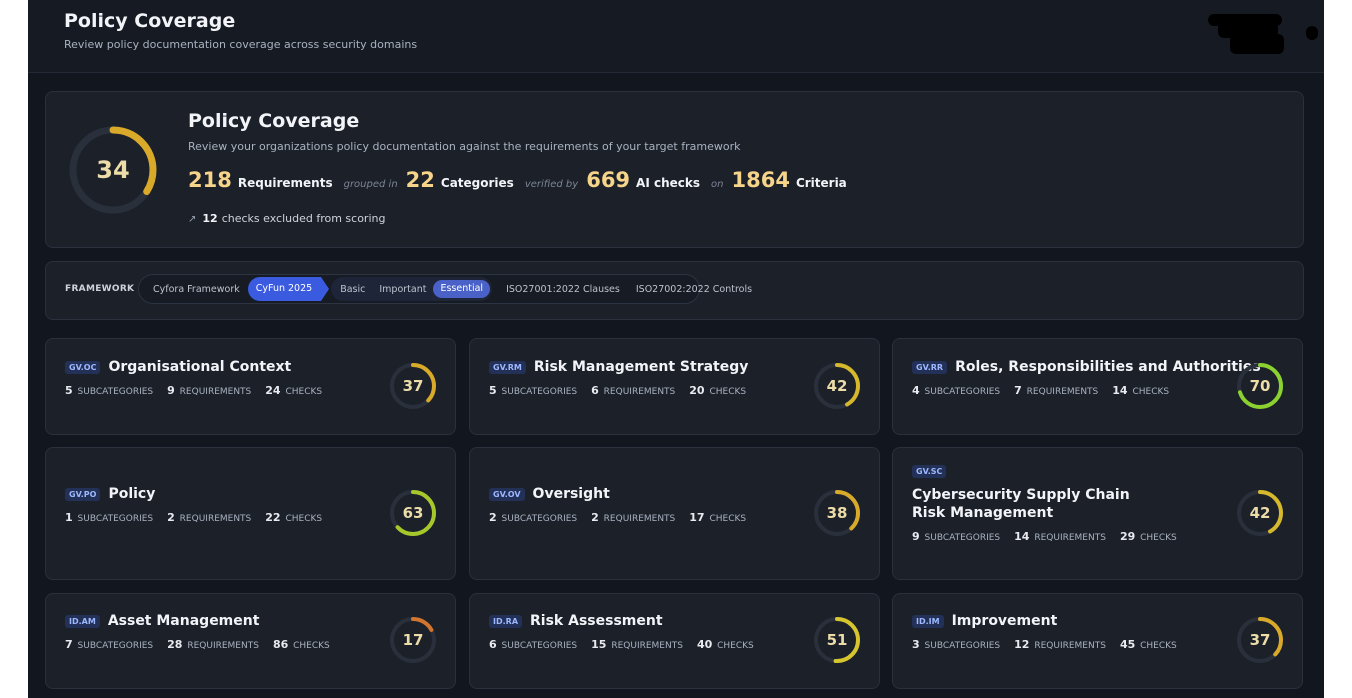 Image resolution: width=1352 pixels, height=698 pixels. I want to click on domain-title: Risk Assessment, so click(596, 621).